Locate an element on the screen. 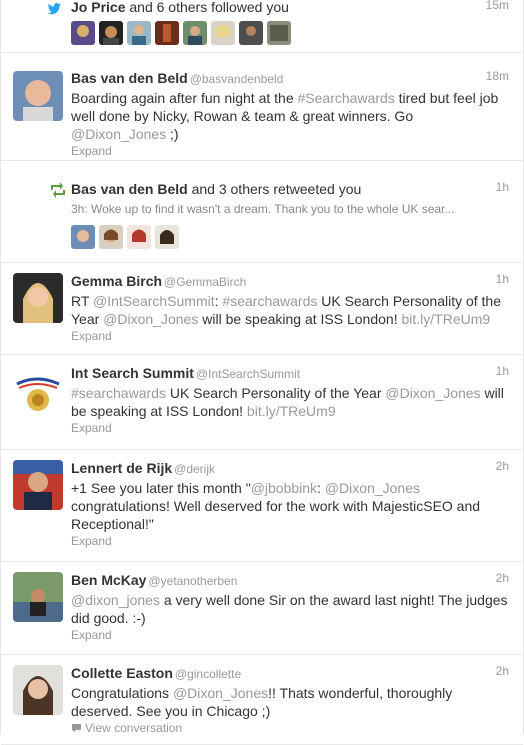 The image size is (524, 745). author-name: Gemma Birch is located at coordinates (116, 281).